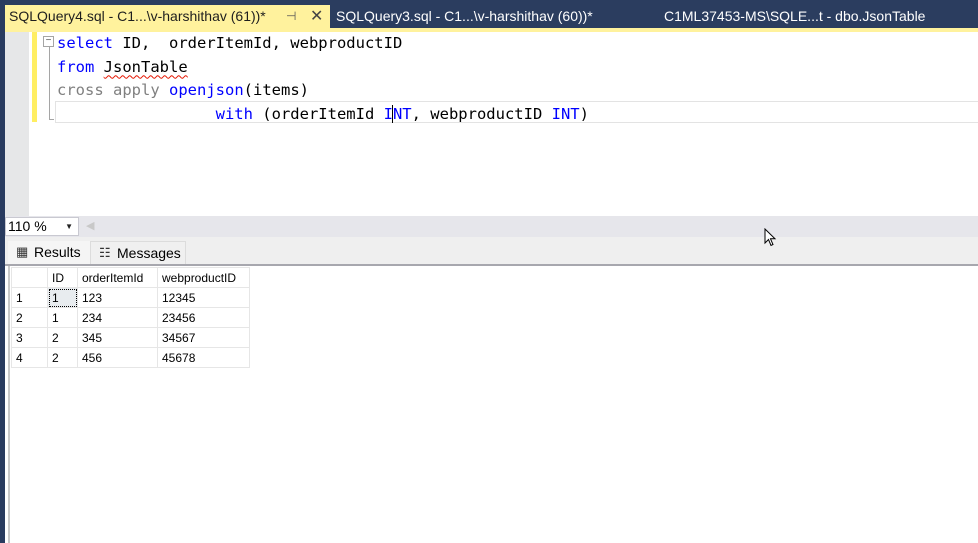  I want to click on grid-header-row: ID orderItemId webproductID, so click(130, 277).